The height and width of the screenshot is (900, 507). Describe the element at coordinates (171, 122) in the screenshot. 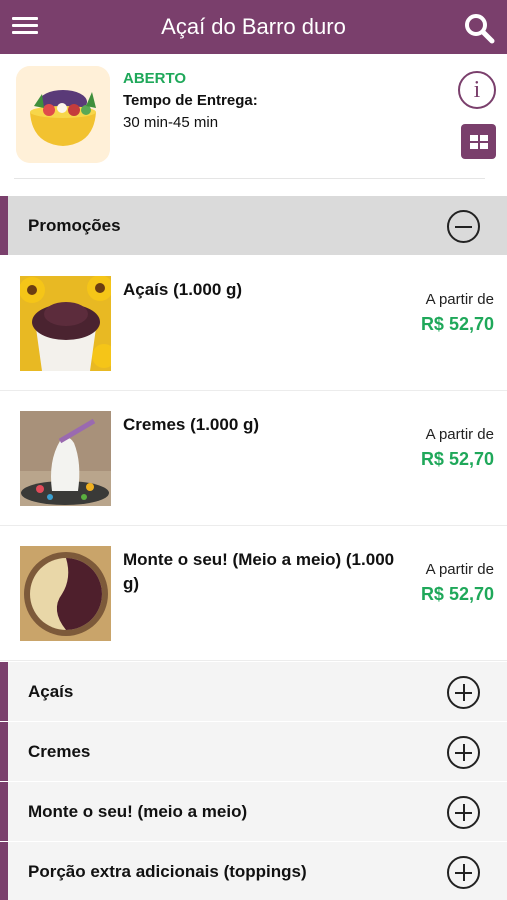

I see `delivery-time-value: 30 min-45 min` at that location.